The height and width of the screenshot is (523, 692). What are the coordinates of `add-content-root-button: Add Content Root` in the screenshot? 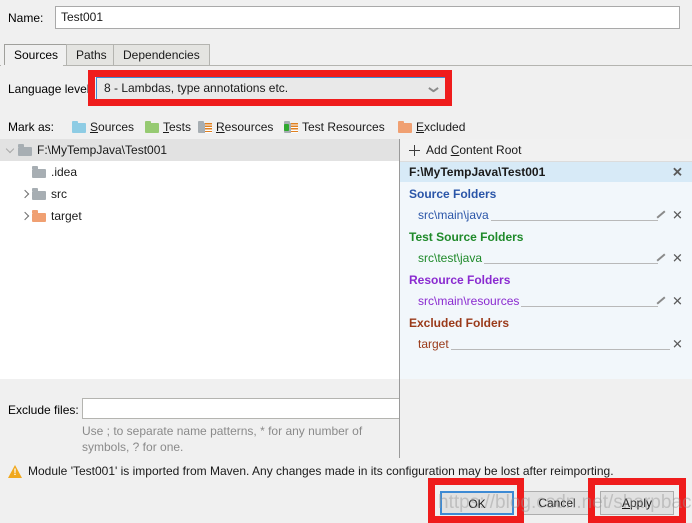 It's located at (546, 150).